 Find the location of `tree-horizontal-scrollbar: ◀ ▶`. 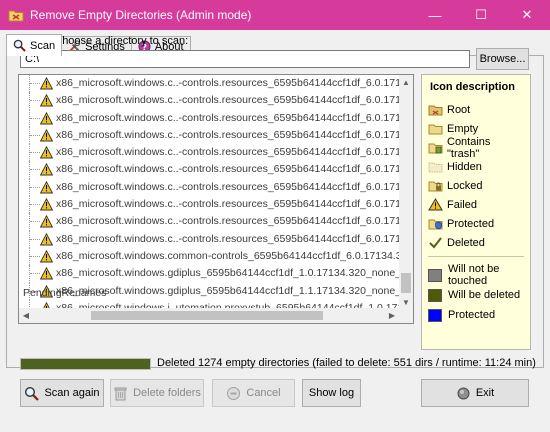

tree-horizontal-scrollbar: ◀ ▶ is located at coordinates (216, 315).